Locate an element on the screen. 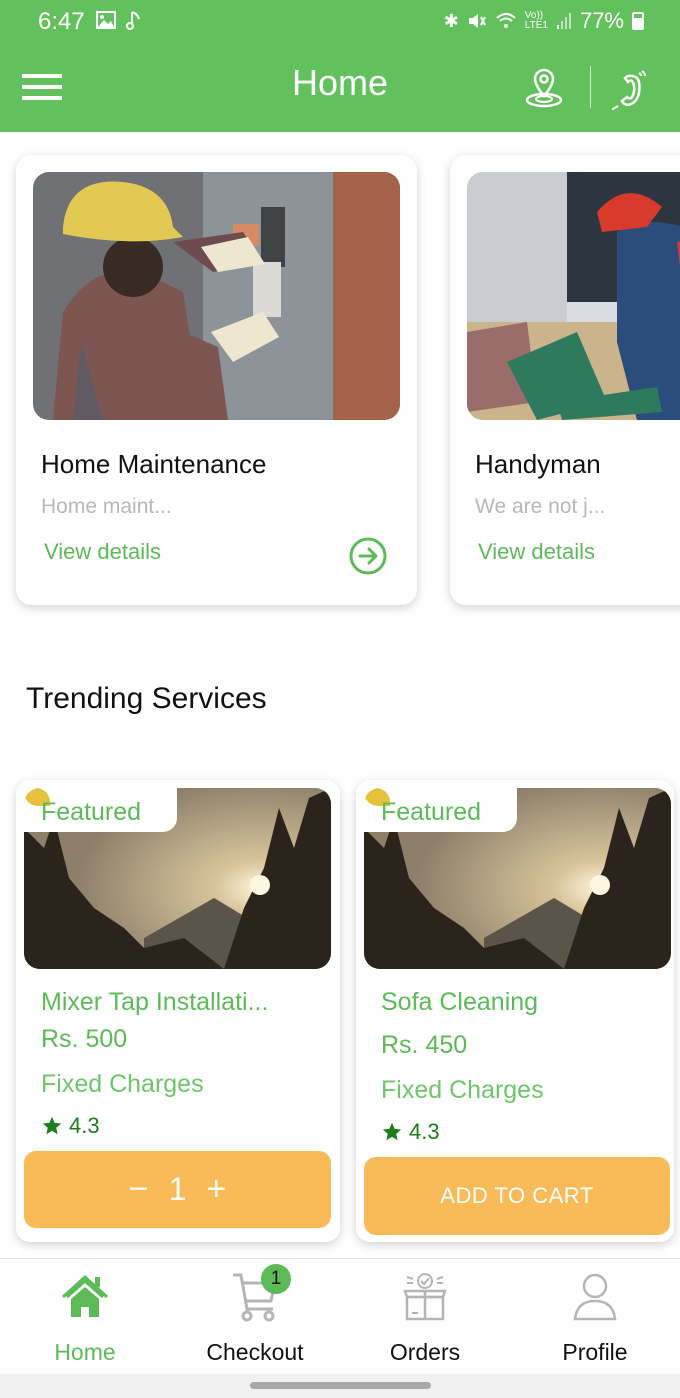  service-name: Sofa Cleaning is located at coordinates (460, 1002).